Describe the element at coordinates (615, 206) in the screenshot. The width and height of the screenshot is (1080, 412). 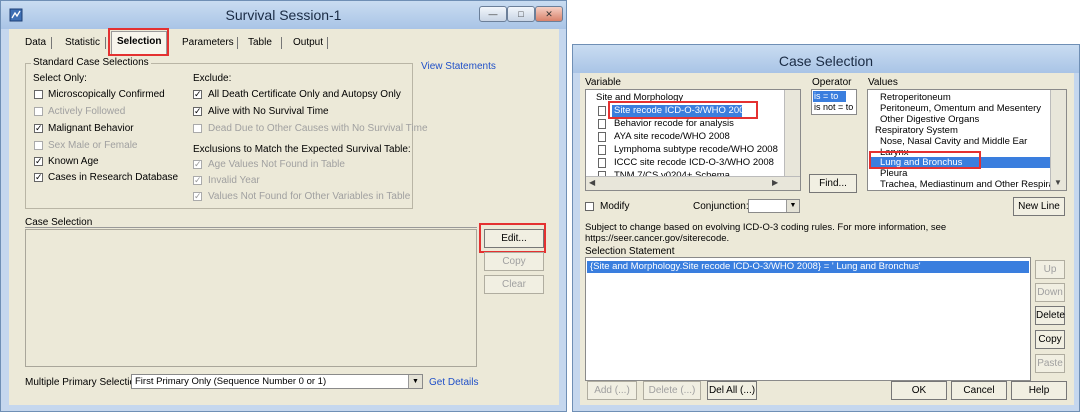
I see `modify-label: Modify` at that location.